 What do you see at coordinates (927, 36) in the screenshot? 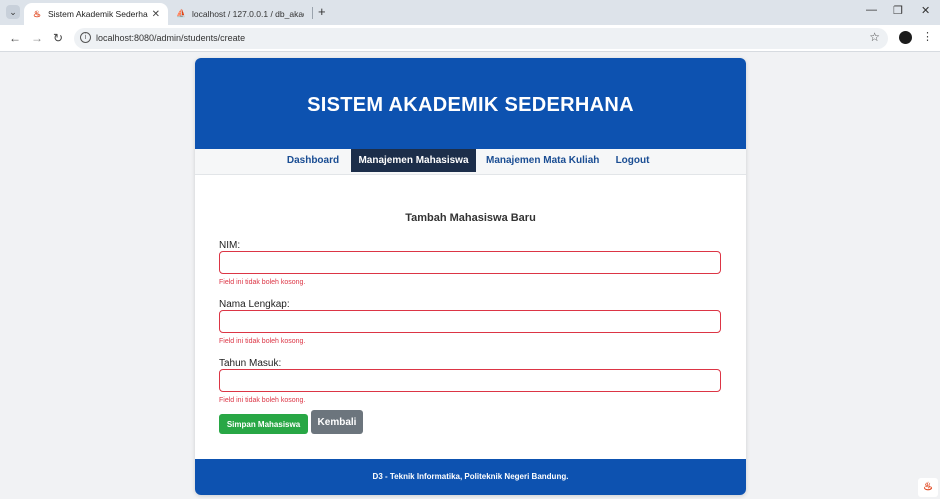
I see `browser-menu-icon: ⋮` at bounding box center [927, 36].